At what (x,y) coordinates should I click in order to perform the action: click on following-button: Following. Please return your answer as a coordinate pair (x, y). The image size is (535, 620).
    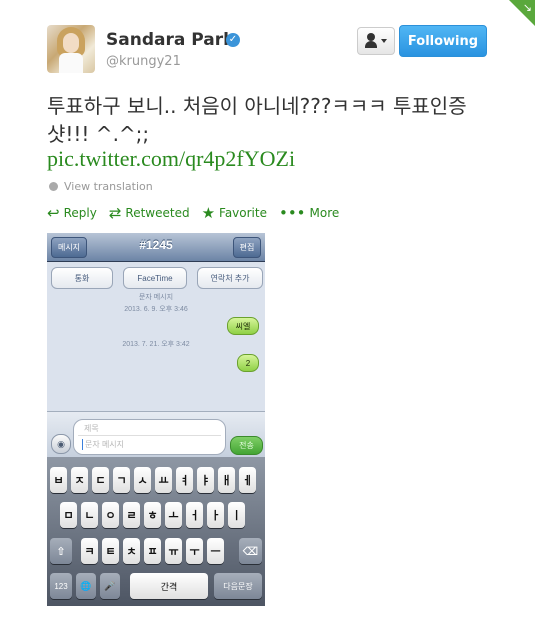
    Looking at the image, I should click on (443, 41).